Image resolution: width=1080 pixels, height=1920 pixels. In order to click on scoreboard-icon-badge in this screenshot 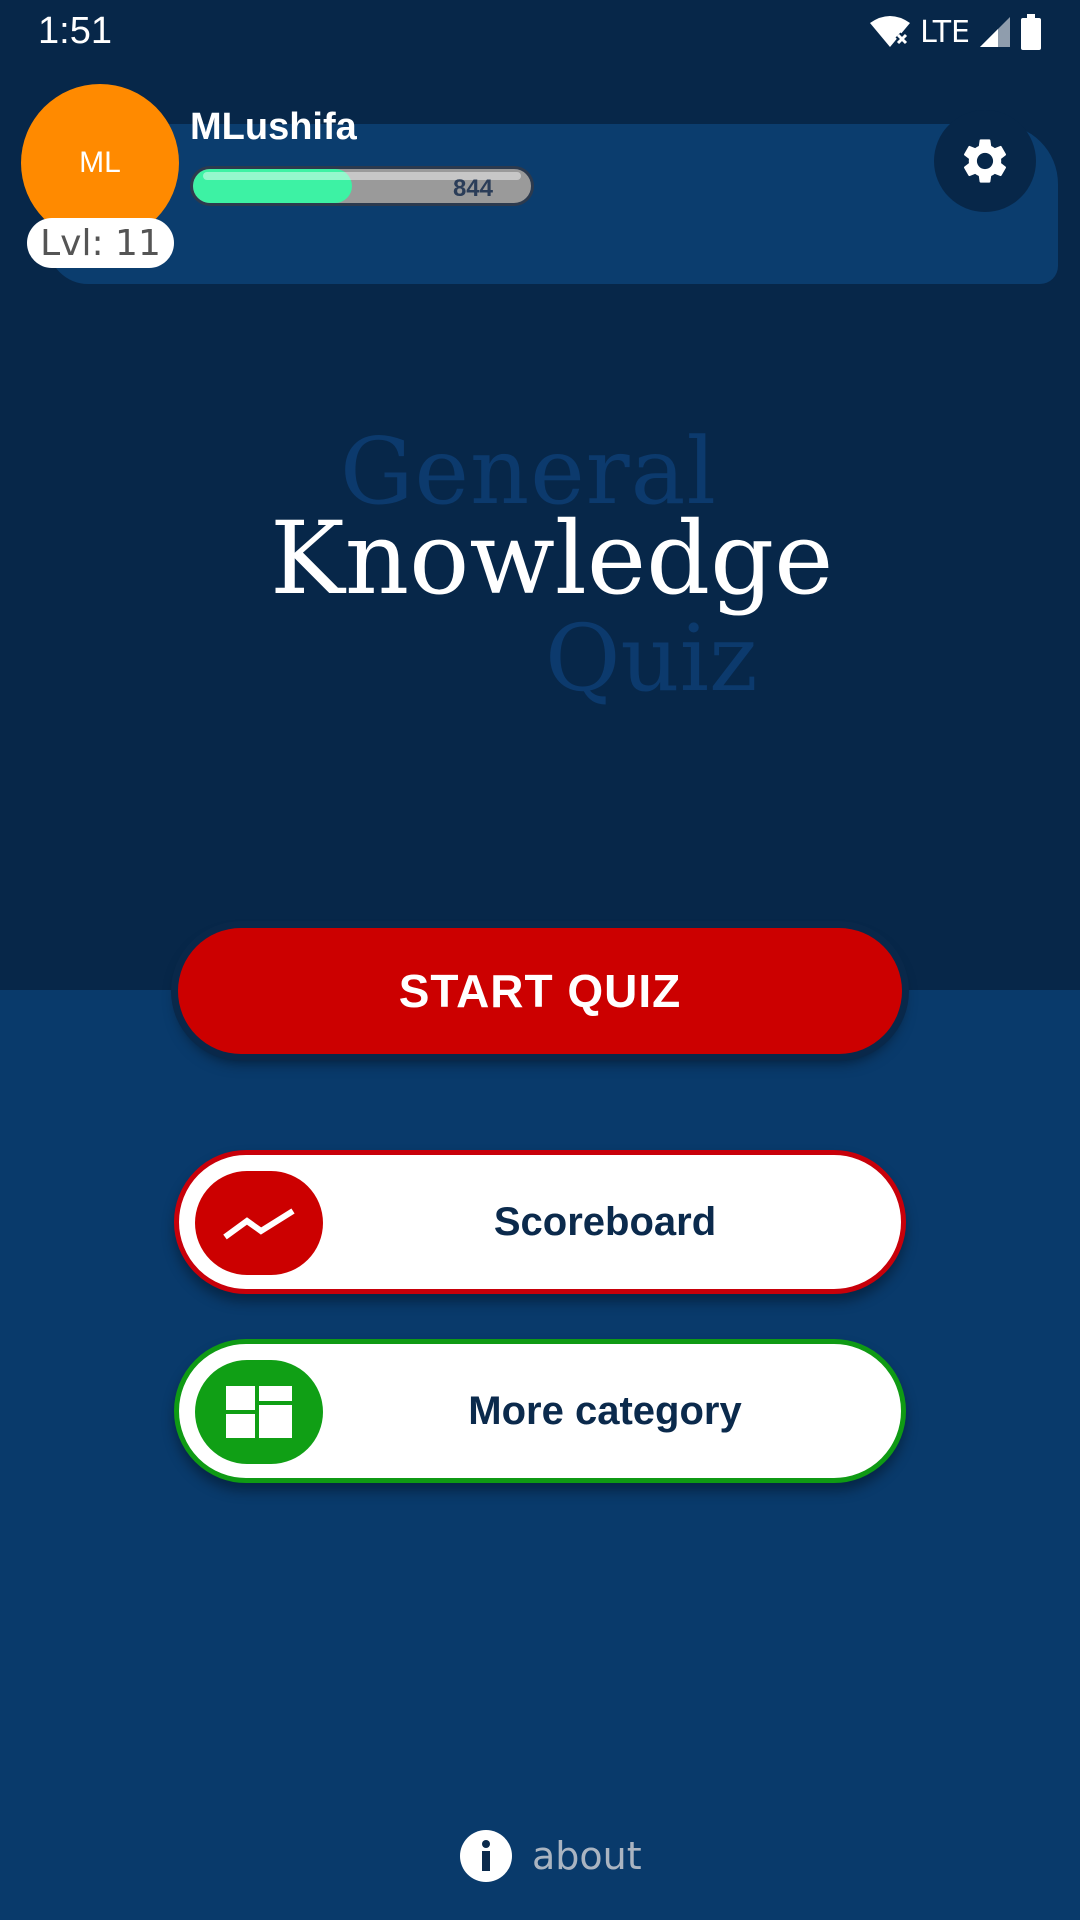, I will do `click(259, 1223)`.